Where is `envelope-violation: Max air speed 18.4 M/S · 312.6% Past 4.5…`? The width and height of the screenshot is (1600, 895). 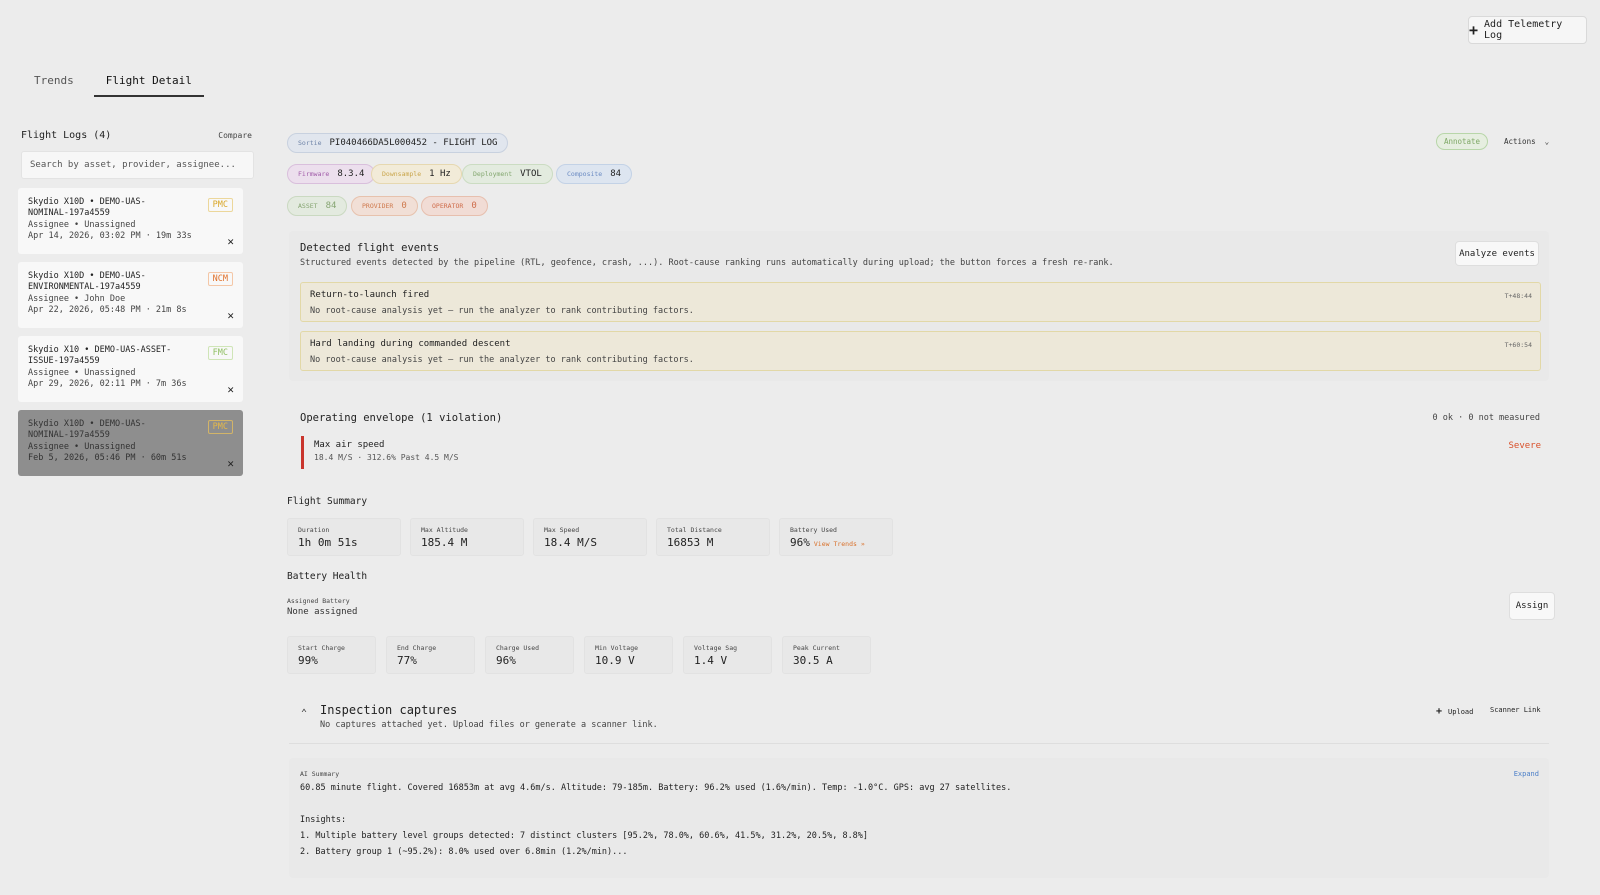
envelope-violation: Max air speed 18.4 M/S · 312.6% Past 4.5… is located at coordinates (921, 452).